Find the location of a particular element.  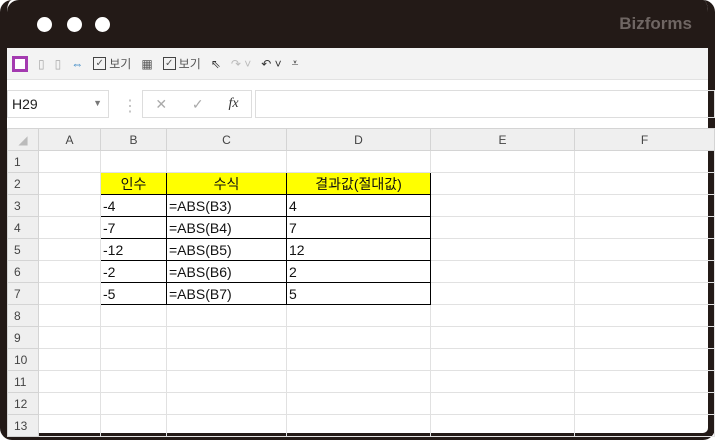

view-checkbox-1: ✓ is located at coordinates (100, 63).